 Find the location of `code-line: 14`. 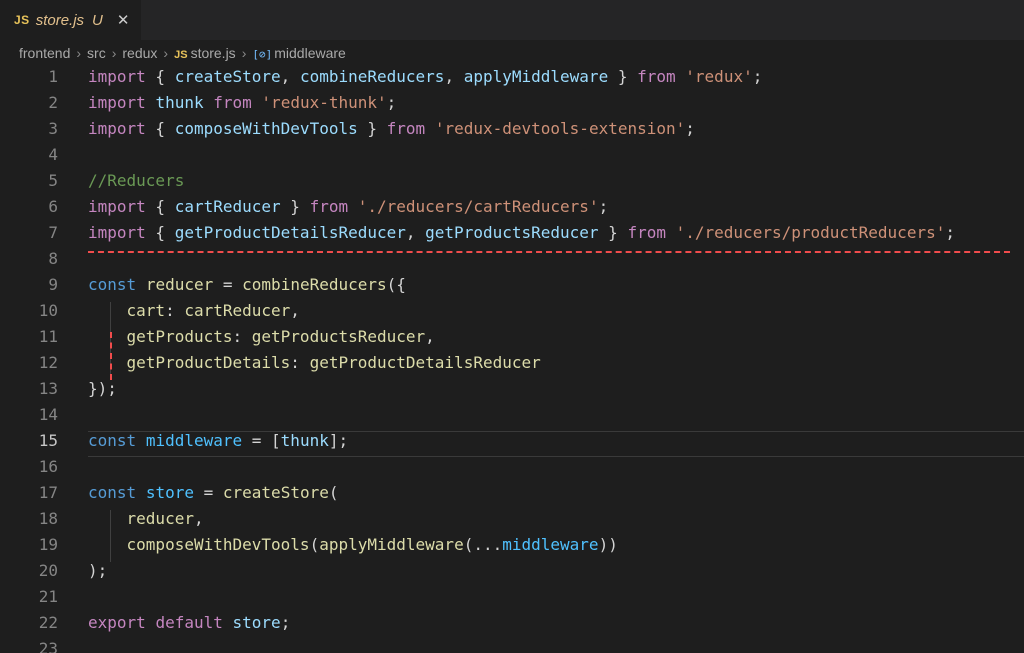

code-line: 14 is located at coordinates (512, 415).